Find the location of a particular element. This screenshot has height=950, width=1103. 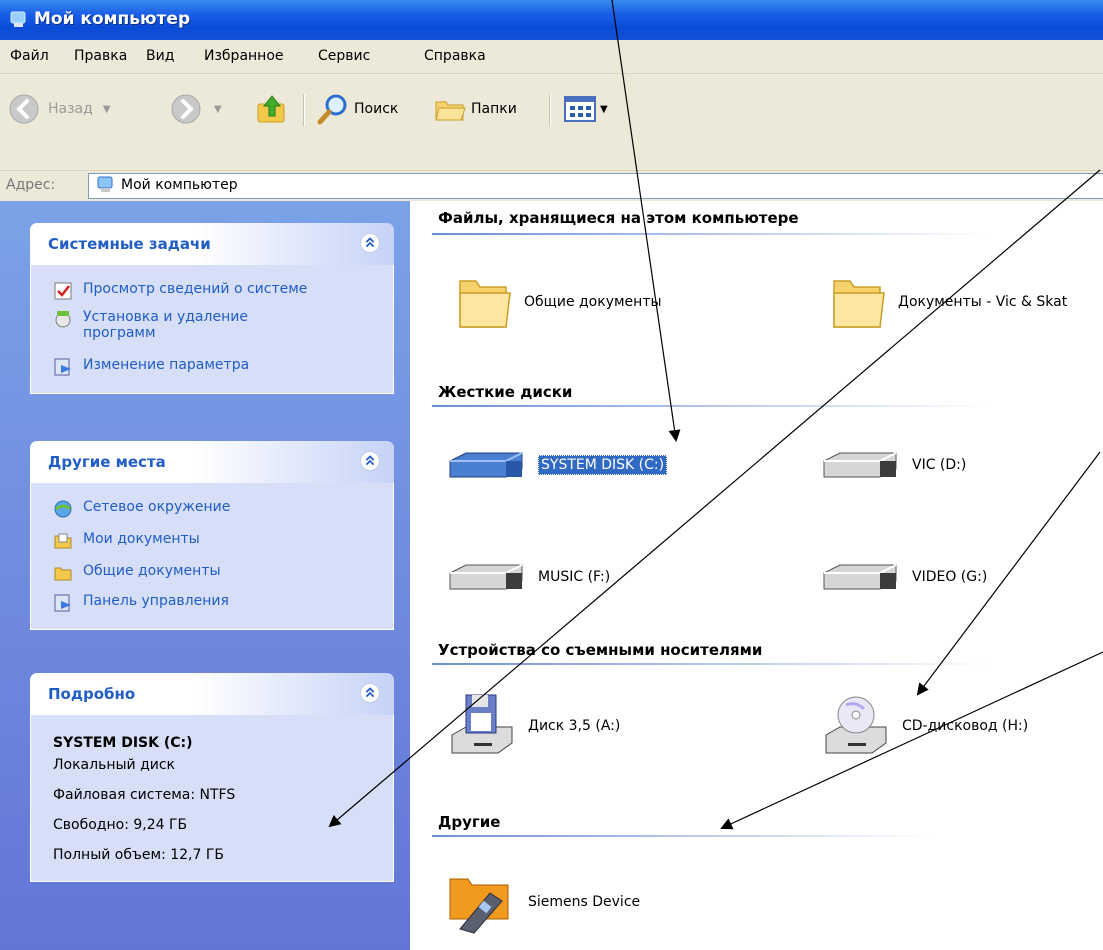

cd-drive-icon is located at coordinates (856, 725).